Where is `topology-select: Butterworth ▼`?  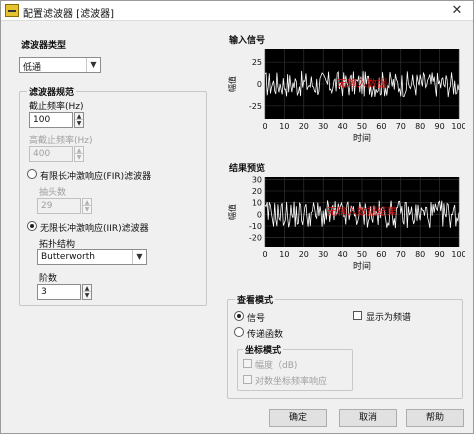
topology-select: Butterworth ▼ is located at coordinates (92, 257).